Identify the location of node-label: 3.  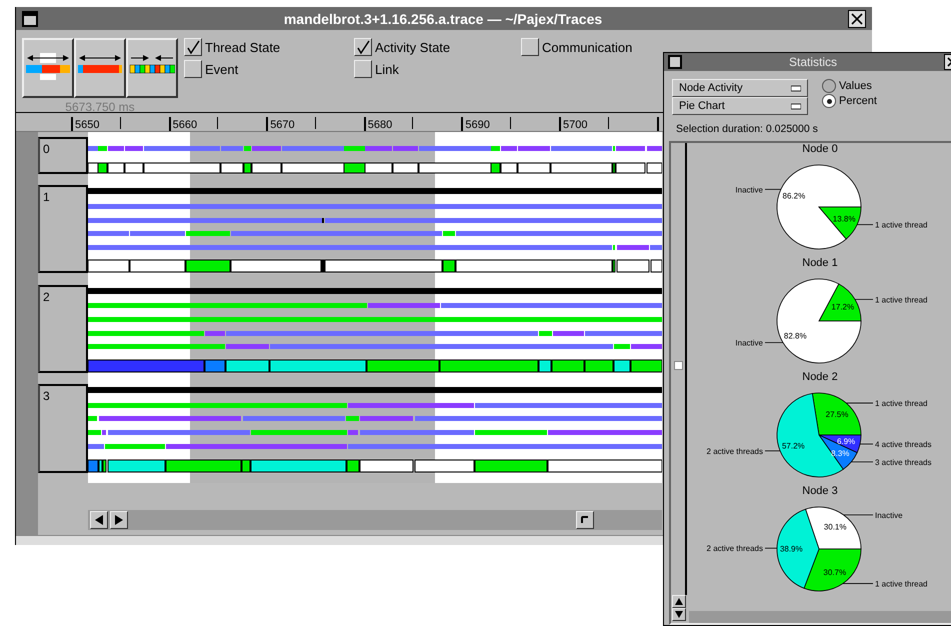
(63, 428).